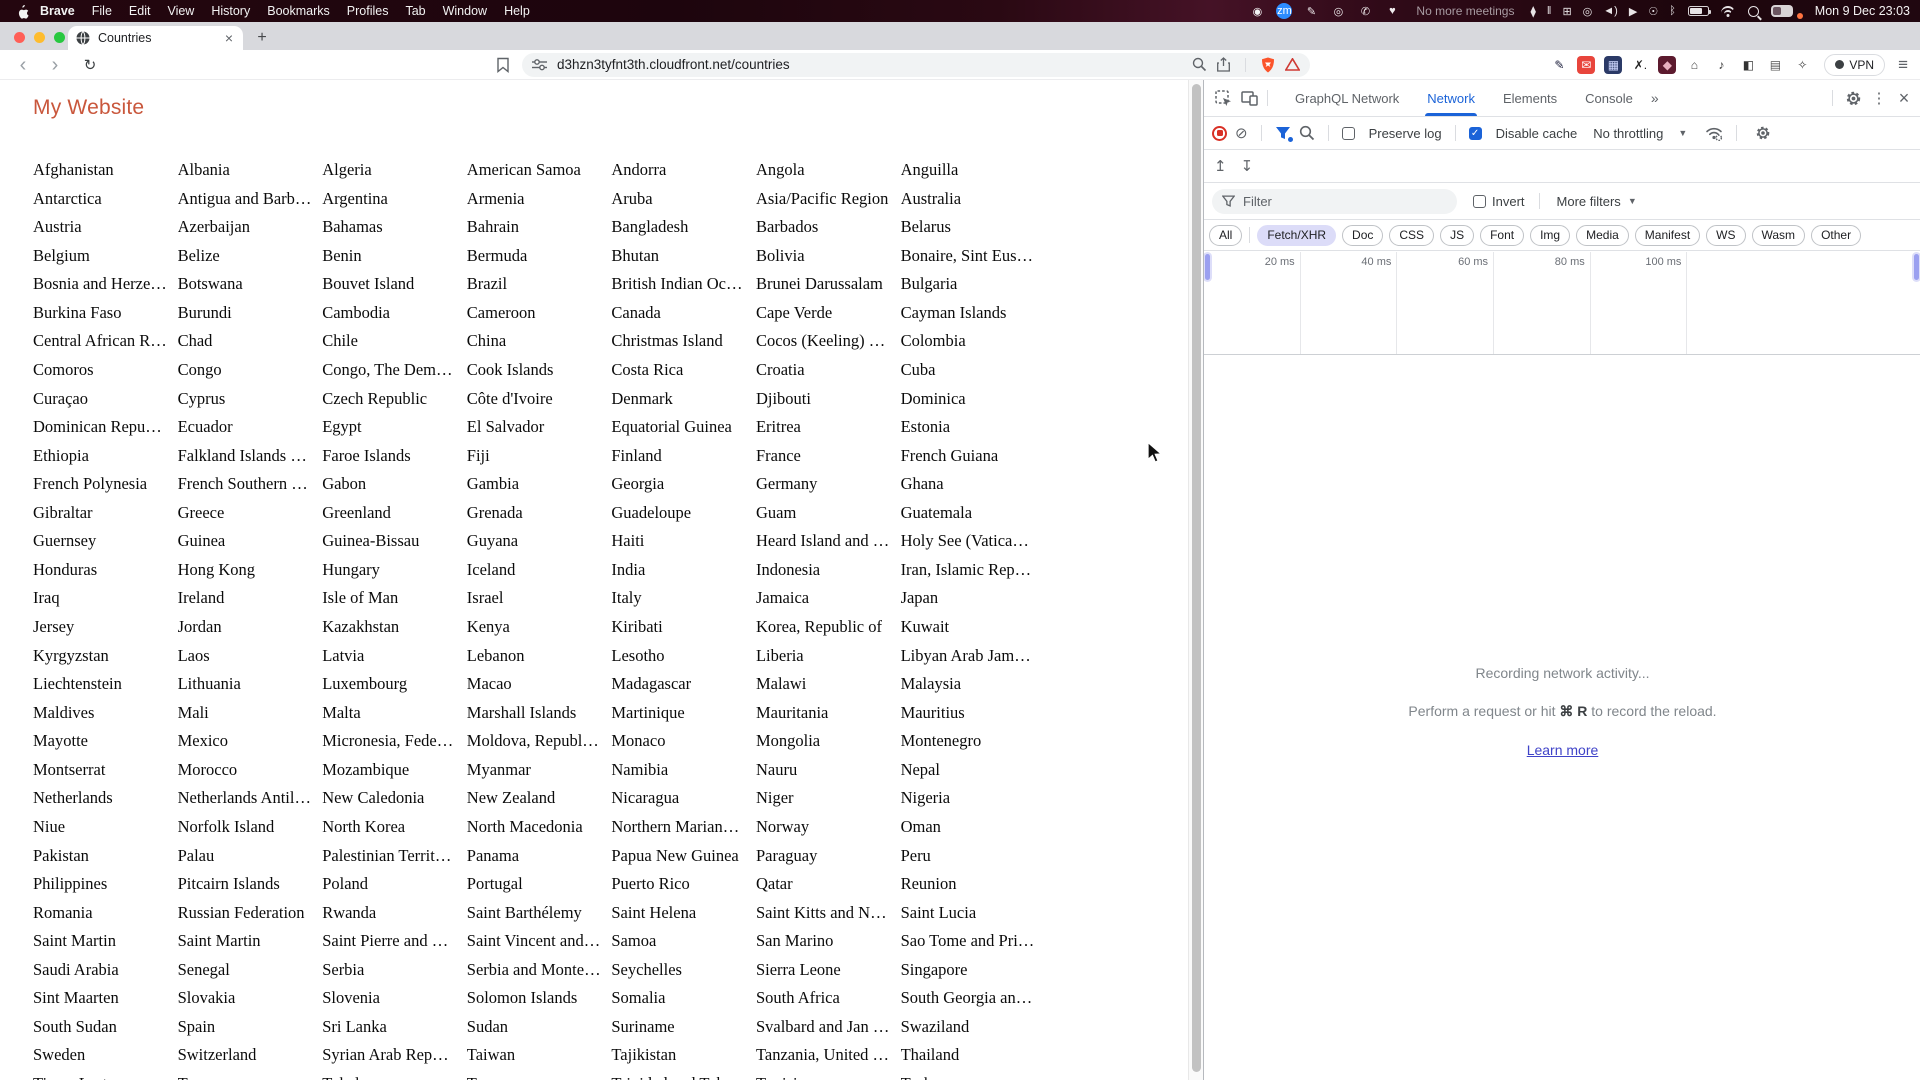 Image resolution: width=1920 pixels, height=1080 pixels. I want to click on country-cell: Nicaragua, so click(683, 798).